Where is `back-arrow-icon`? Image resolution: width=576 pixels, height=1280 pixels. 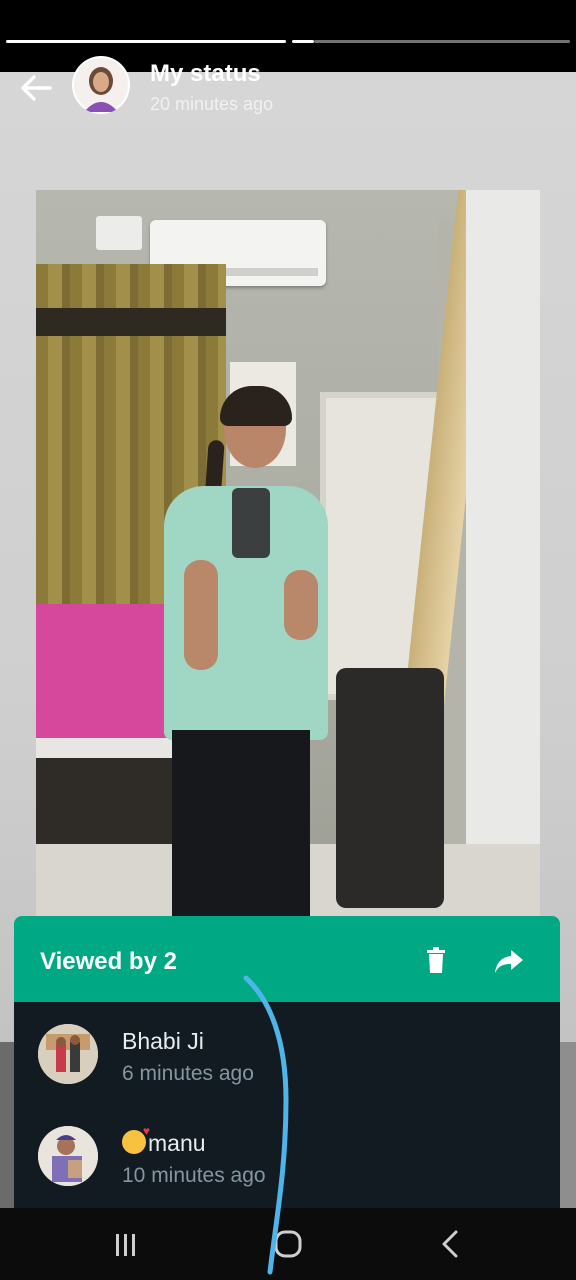 back-arrow-icon is located at coordinates (36, 88).